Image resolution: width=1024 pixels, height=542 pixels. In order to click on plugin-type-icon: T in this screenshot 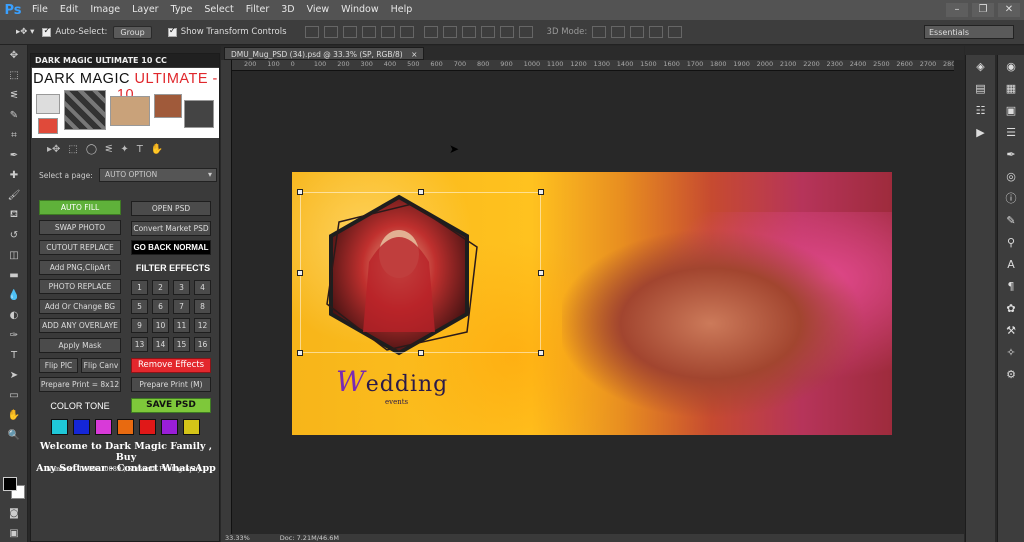, I will do `click(140, 151)`.